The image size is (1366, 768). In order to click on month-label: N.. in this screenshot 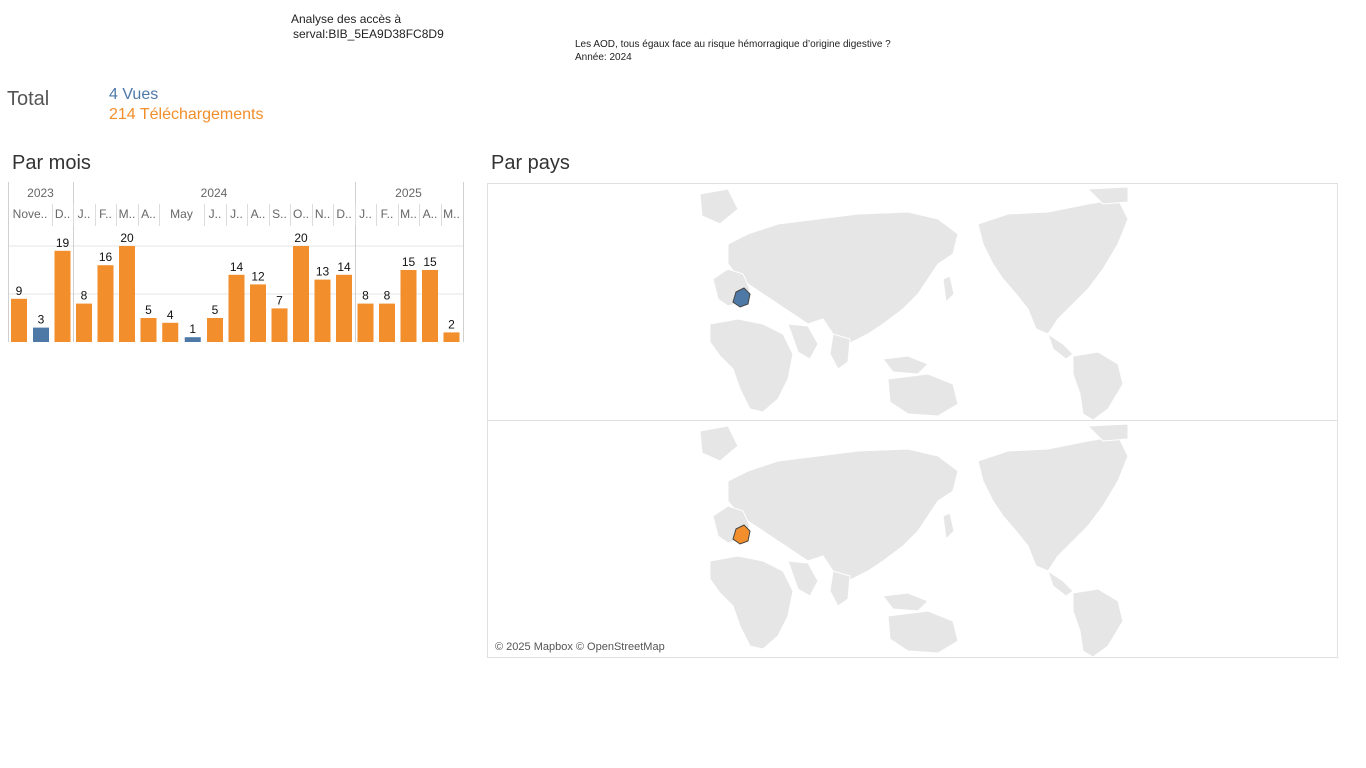, I will do `click(322, 214)`.